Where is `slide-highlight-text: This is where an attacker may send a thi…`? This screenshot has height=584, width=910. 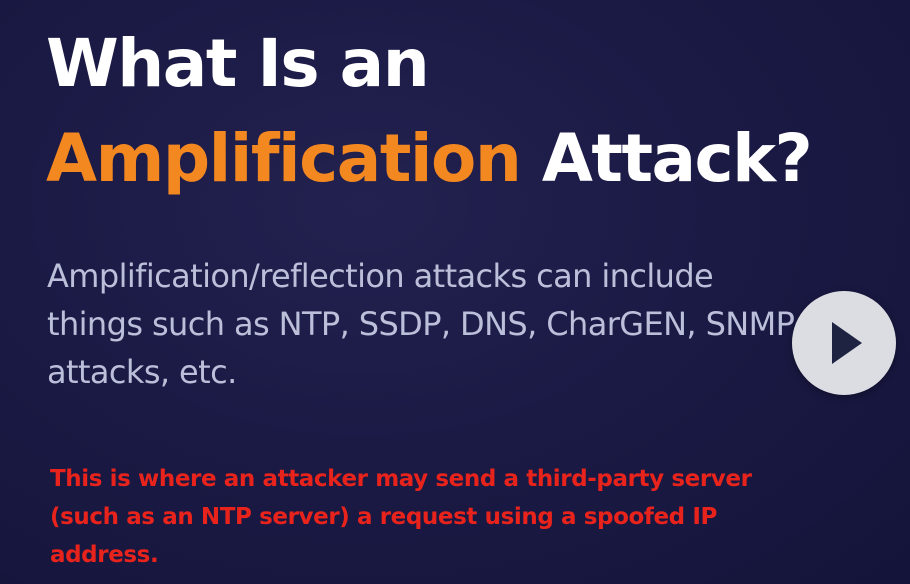
slide-highlight-text: This is where an attacker may send a thi… is located at coordinates (401, 517).